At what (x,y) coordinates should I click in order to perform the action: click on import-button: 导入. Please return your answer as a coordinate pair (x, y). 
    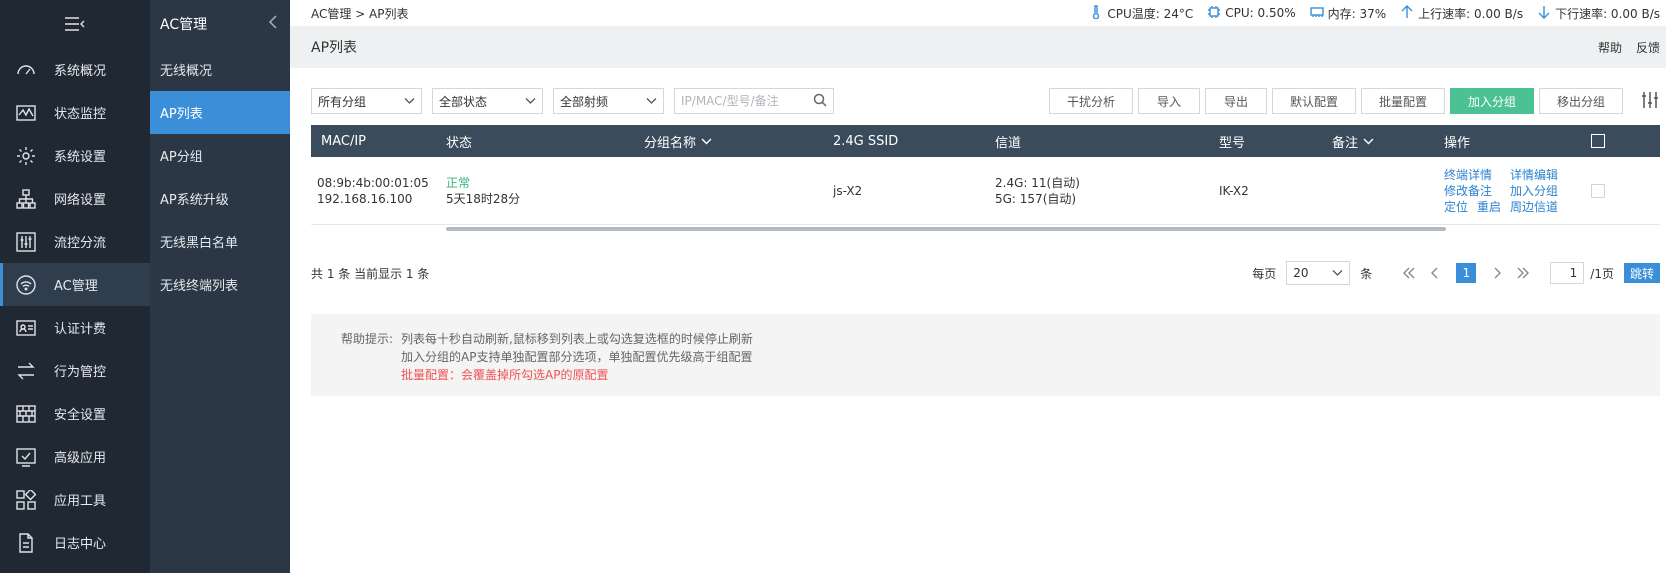
    Looking at the image, I should click on (1169, 101).